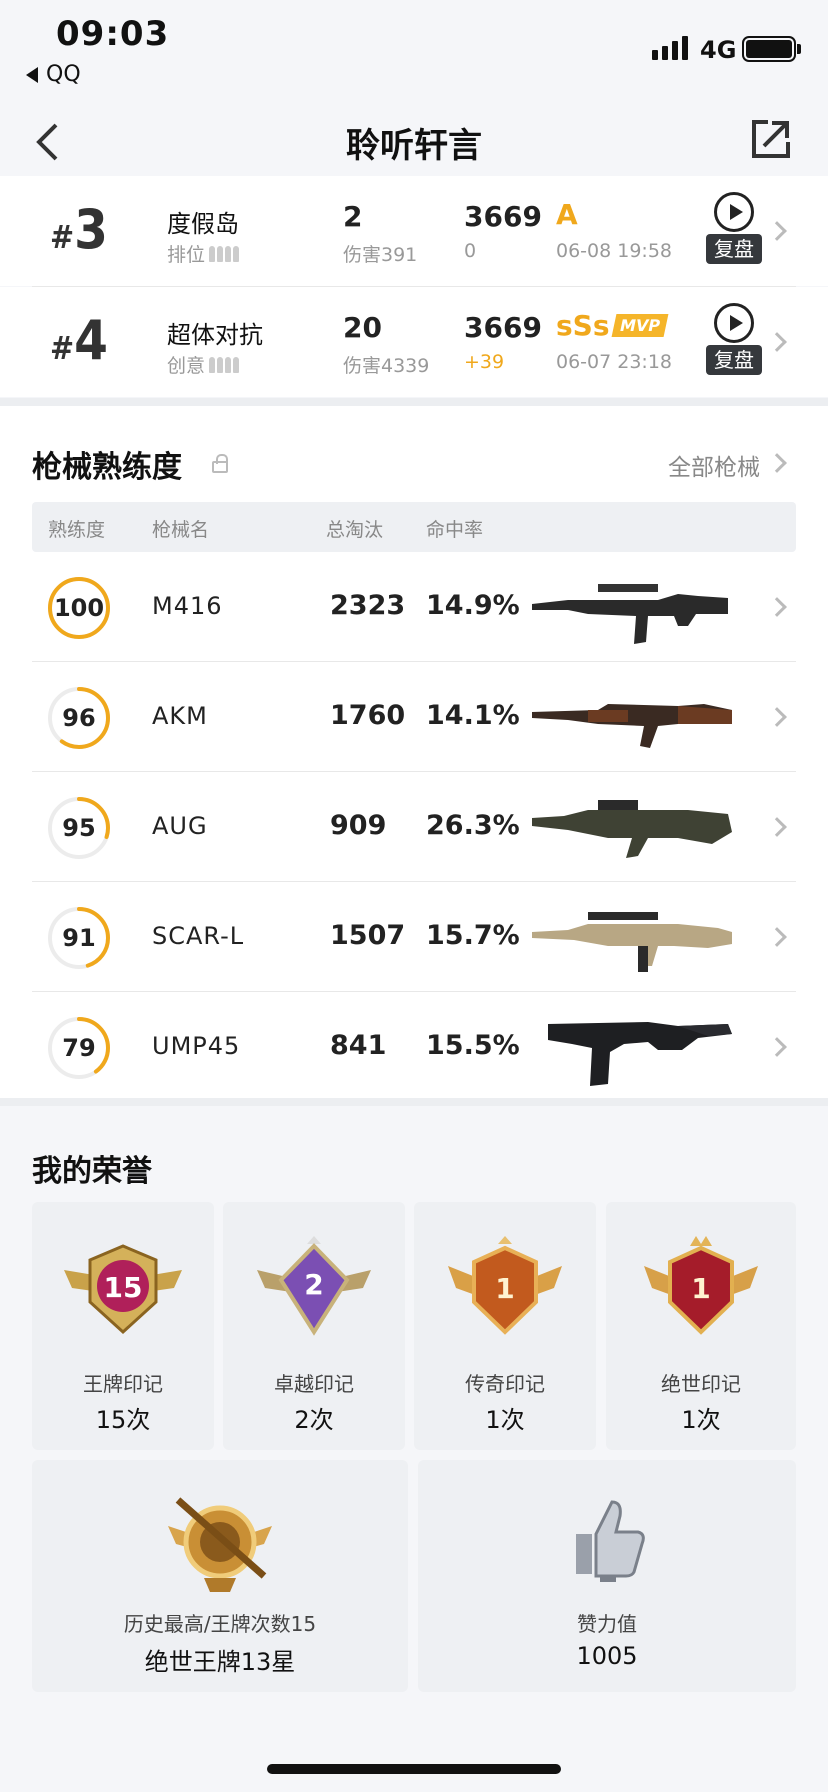  Describe the element at coordinates (362, 327) in the screenshot. I see `match-kills: 20` at that location.